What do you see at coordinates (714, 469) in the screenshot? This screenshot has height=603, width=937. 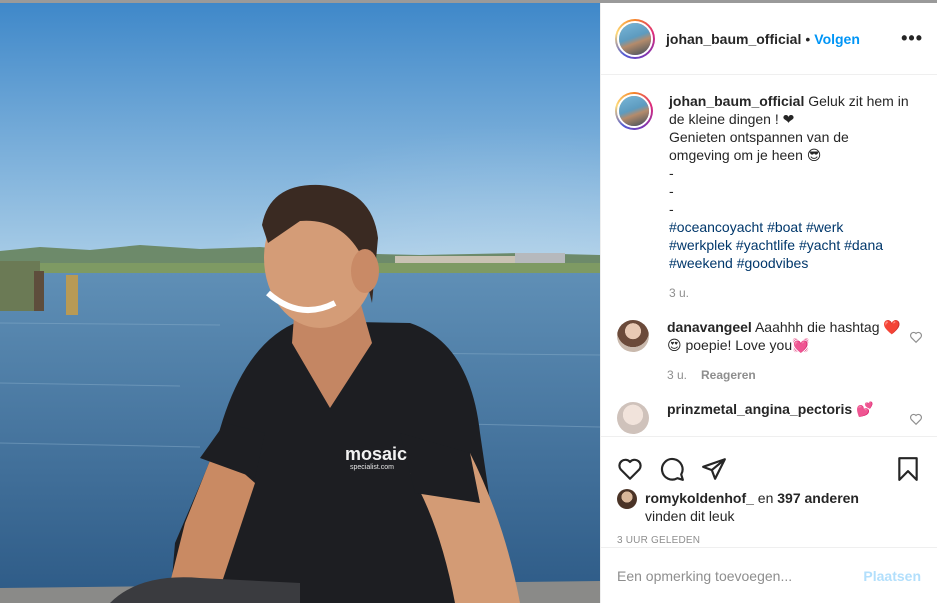 I see `share-icon` at bounding box center [714, 469].